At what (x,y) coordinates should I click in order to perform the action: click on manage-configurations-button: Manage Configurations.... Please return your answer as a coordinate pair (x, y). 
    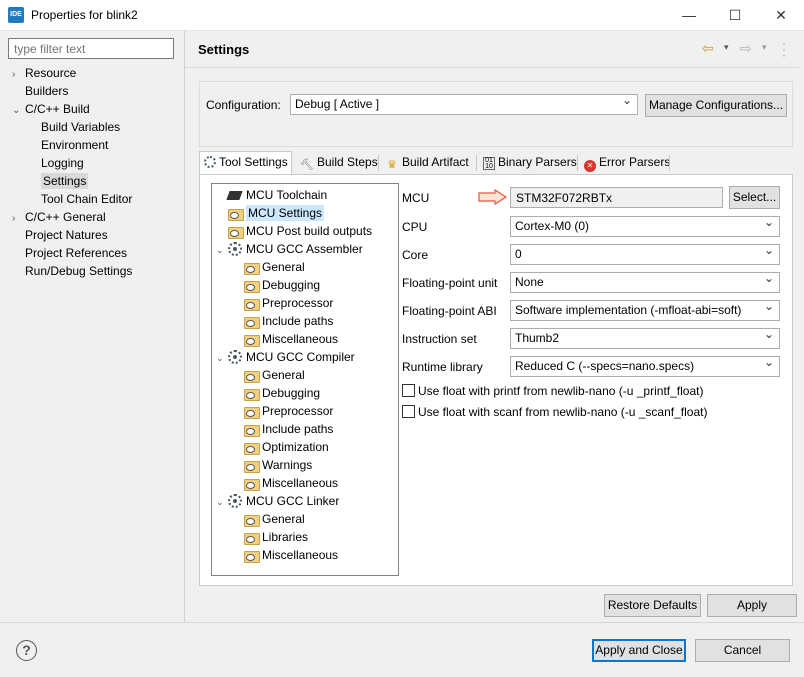
    Looking at the image, I should click on (716, 105).